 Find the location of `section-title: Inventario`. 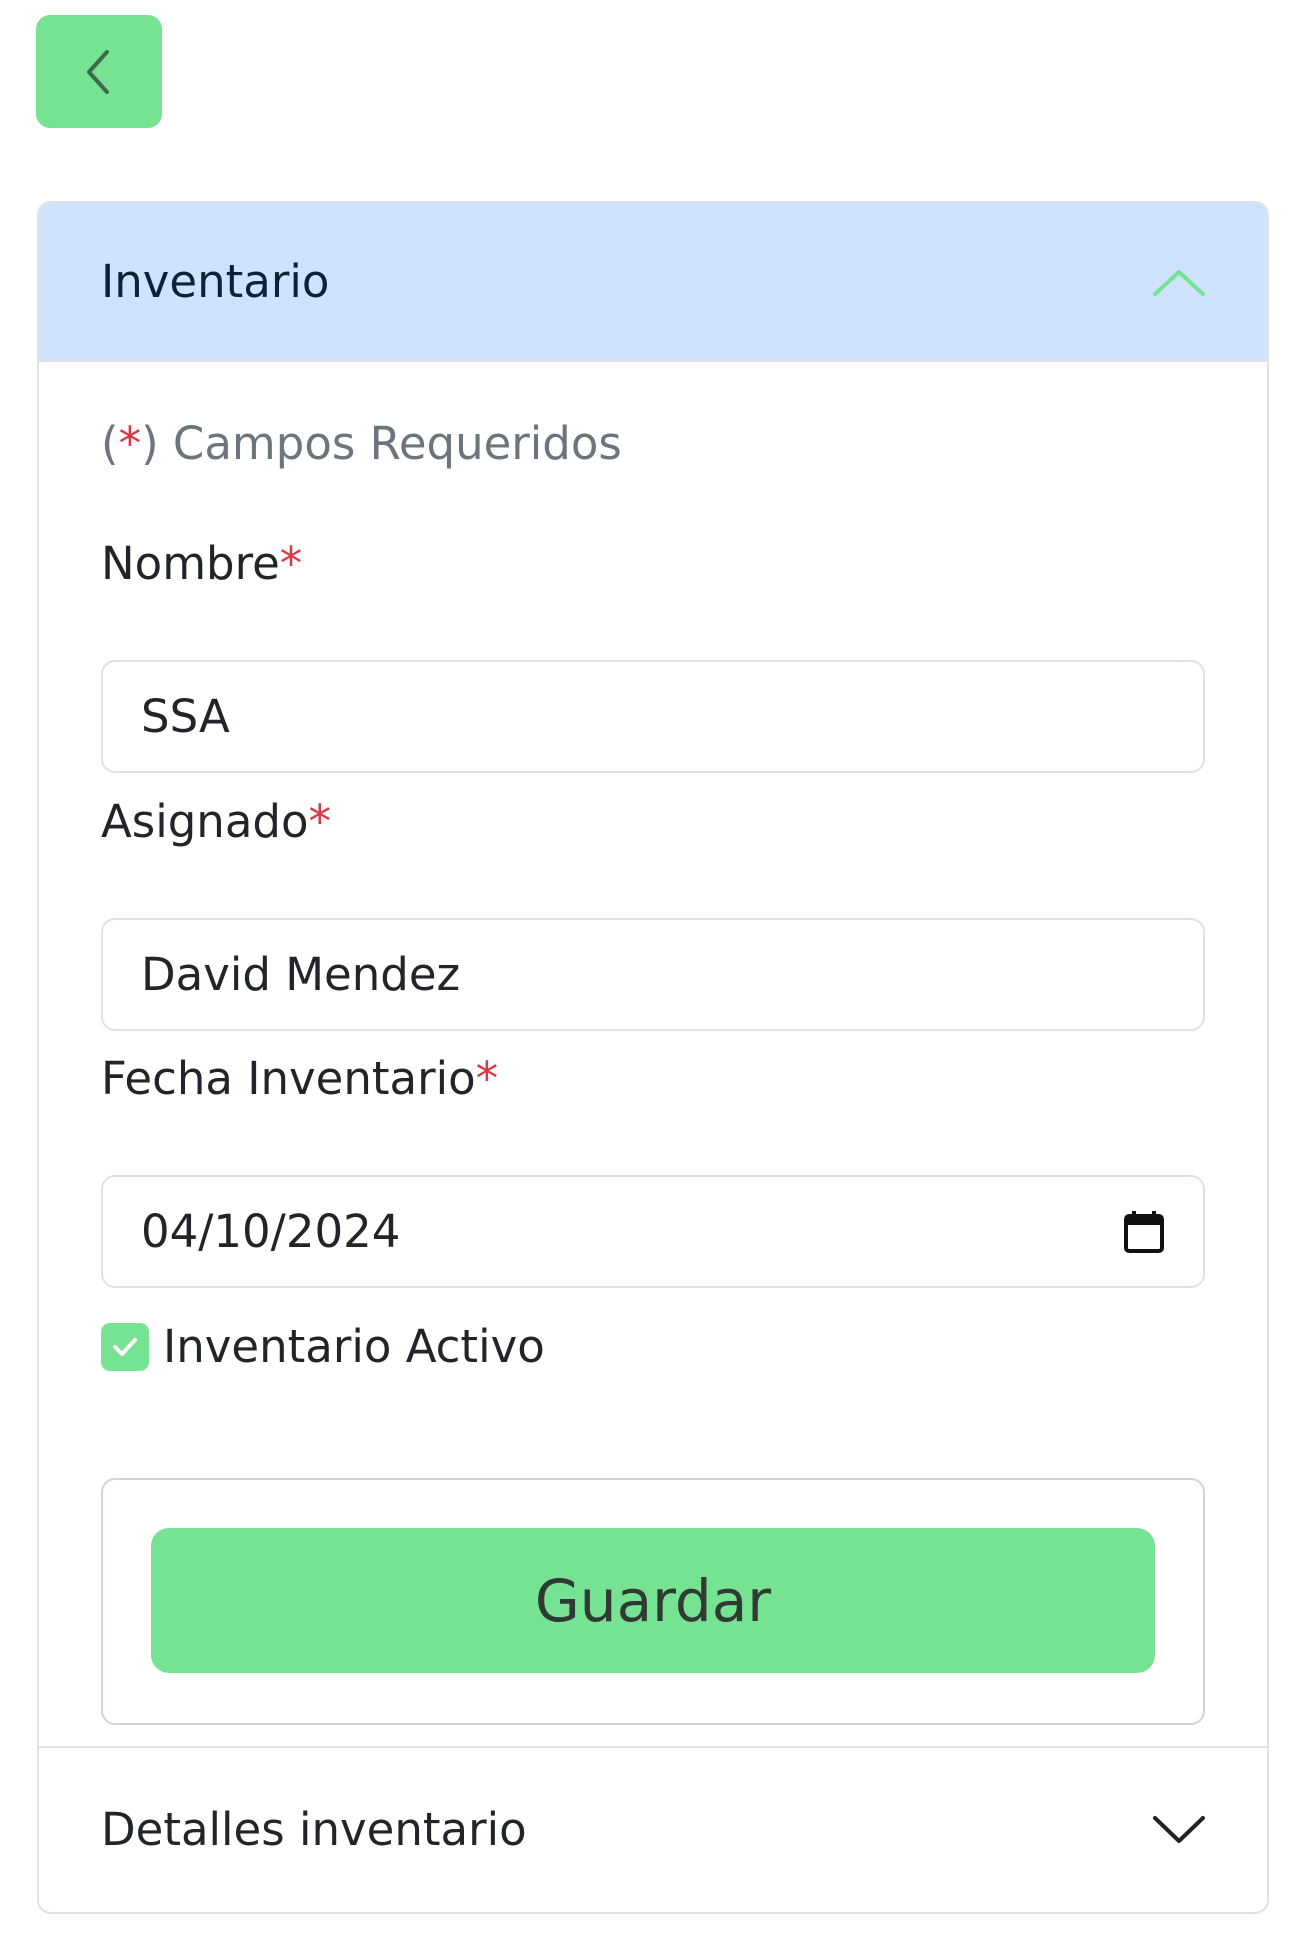

section-title: Inventario is located at coordinates (215, 281).